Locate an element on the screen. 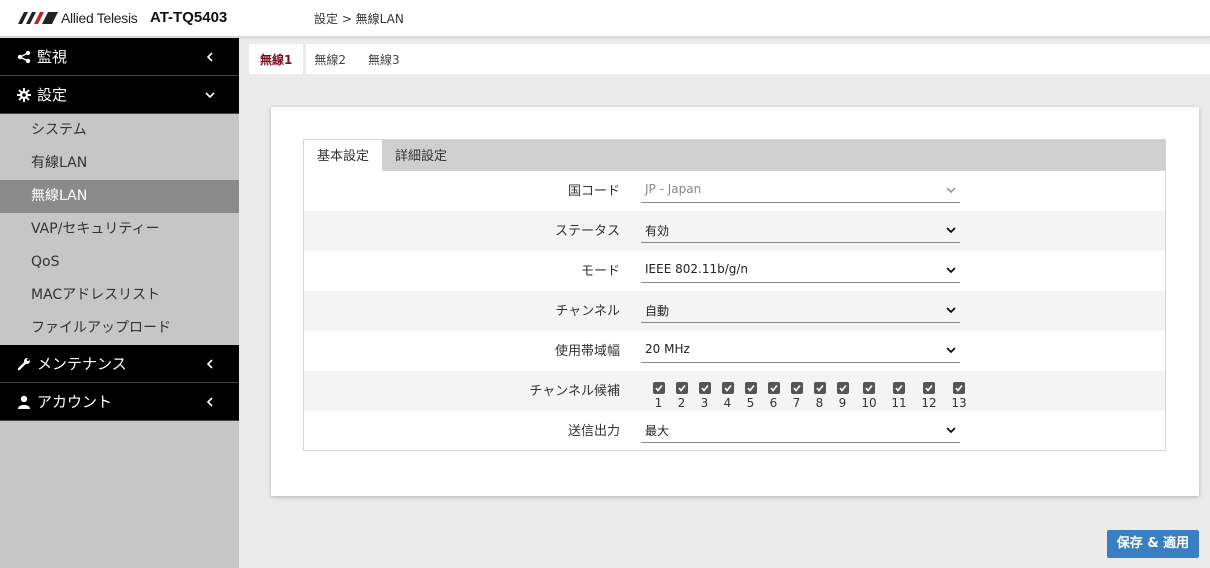  sidebar-item-mac-list: MACアドレスリスト is located at coordinates (119, 295).